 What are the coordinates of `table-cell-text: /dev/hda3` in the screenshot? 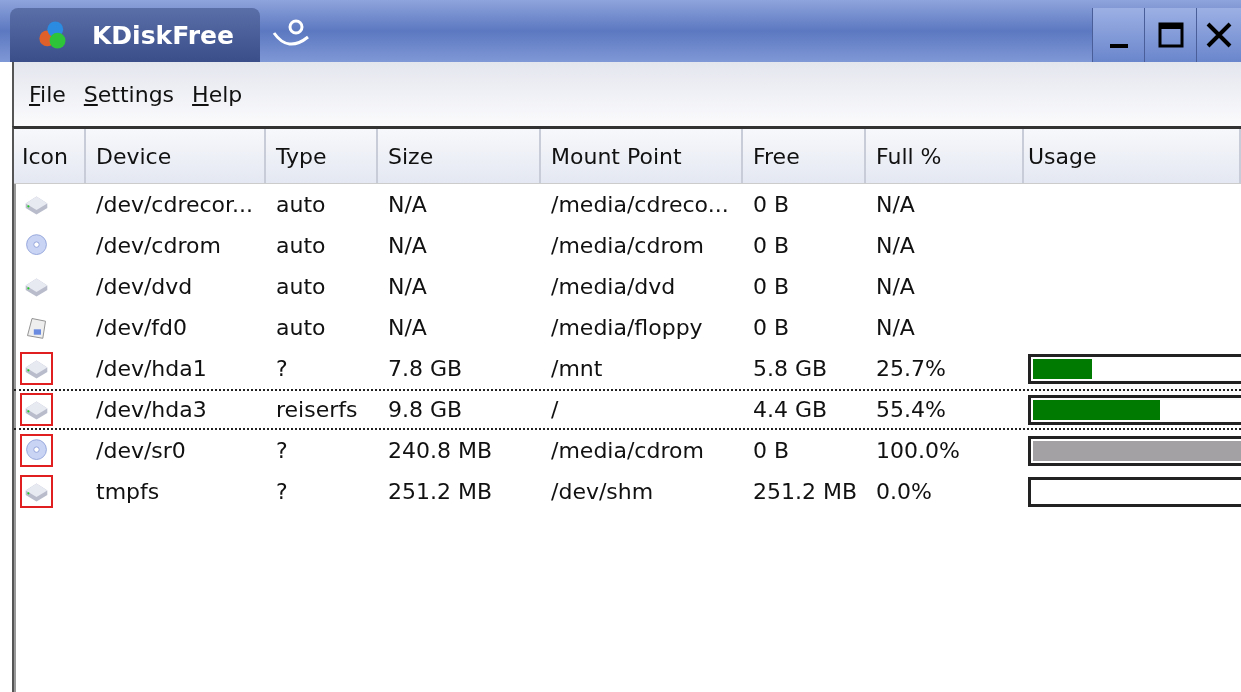 It's located at (151, 409).